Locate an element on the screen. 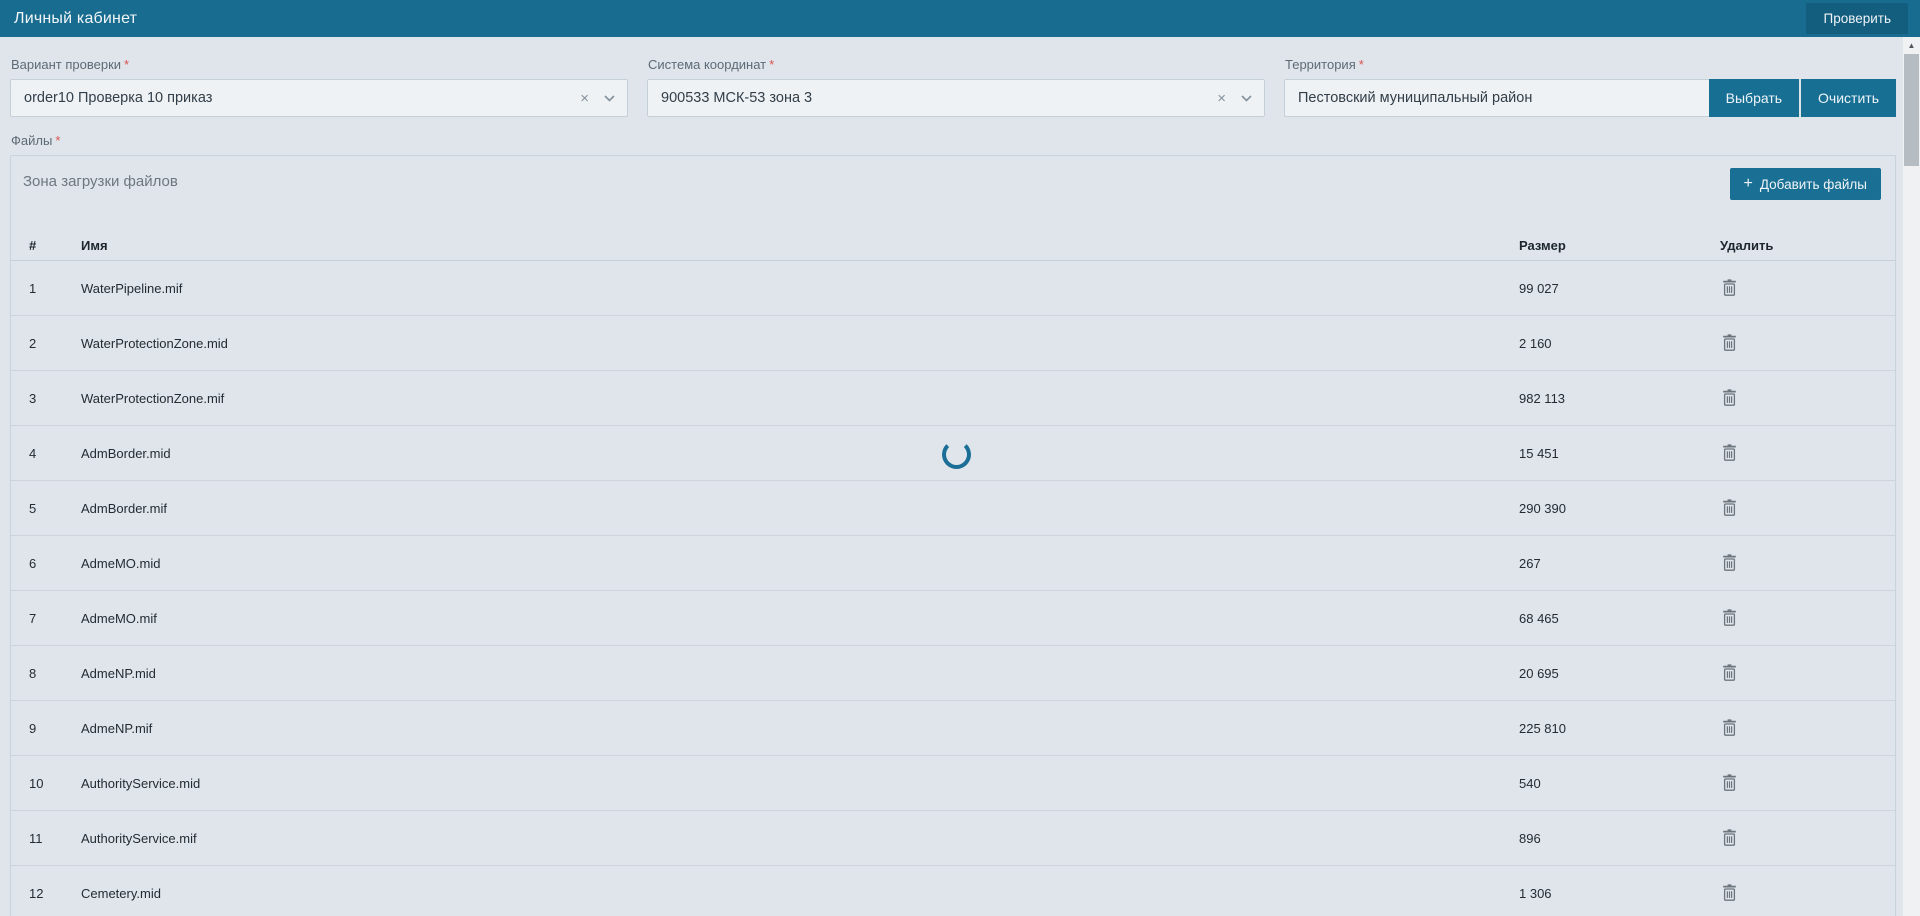 Image resolution: width=1920 pixels, height=916 pixels. territory-clear-button: Очистить is located at coordinates (1848, 98).